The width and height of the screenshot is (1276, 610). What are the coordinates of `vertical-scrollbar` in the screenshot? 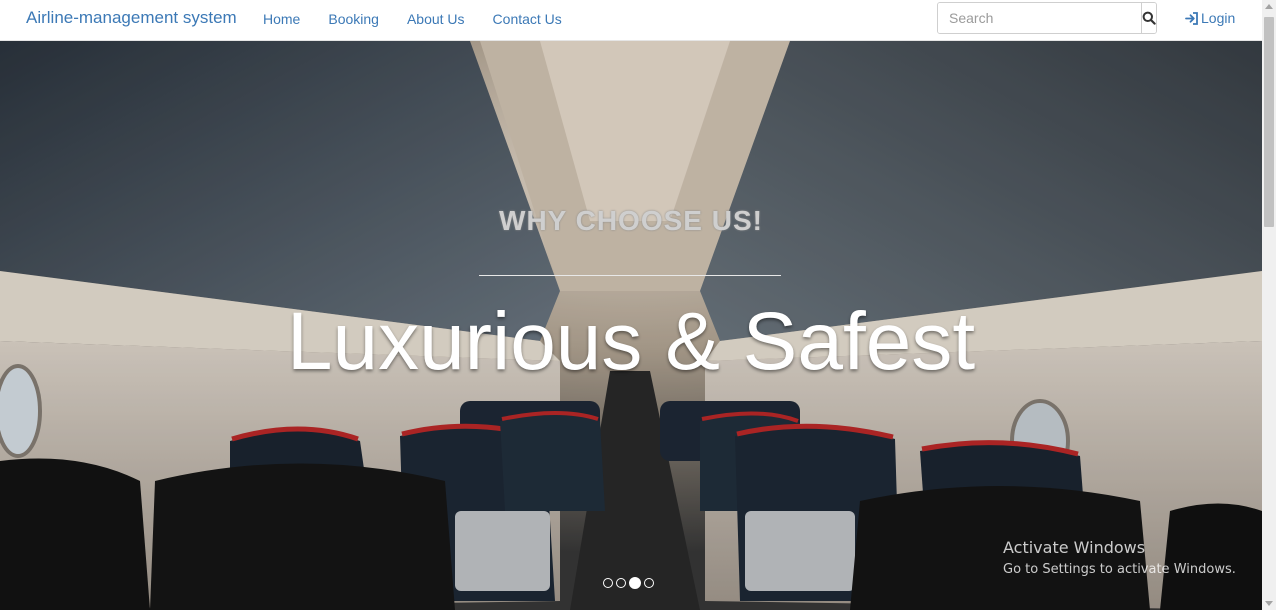 It's located at (1269, 305).